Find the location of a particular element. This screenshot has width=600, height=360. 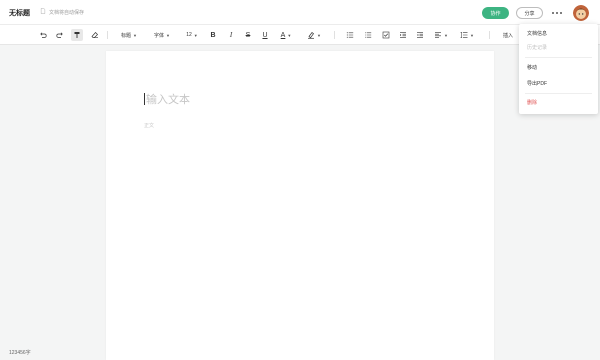

checklist-button is located at coordinates (386, 35).